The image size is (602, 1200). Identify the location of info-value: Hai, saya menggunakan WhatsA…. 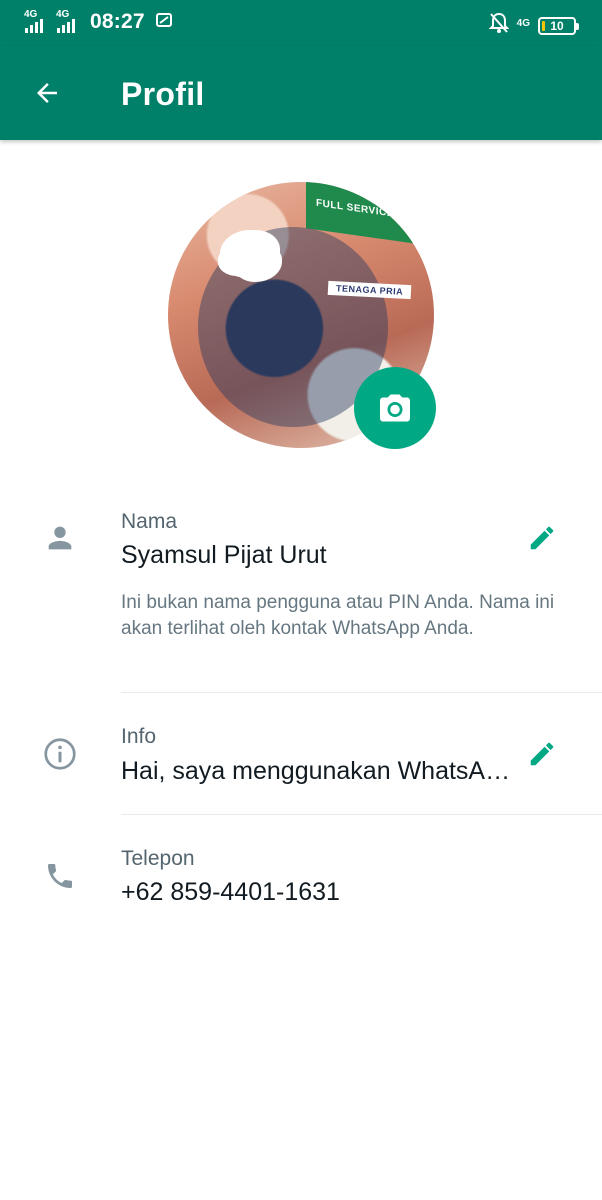
(321, 771).